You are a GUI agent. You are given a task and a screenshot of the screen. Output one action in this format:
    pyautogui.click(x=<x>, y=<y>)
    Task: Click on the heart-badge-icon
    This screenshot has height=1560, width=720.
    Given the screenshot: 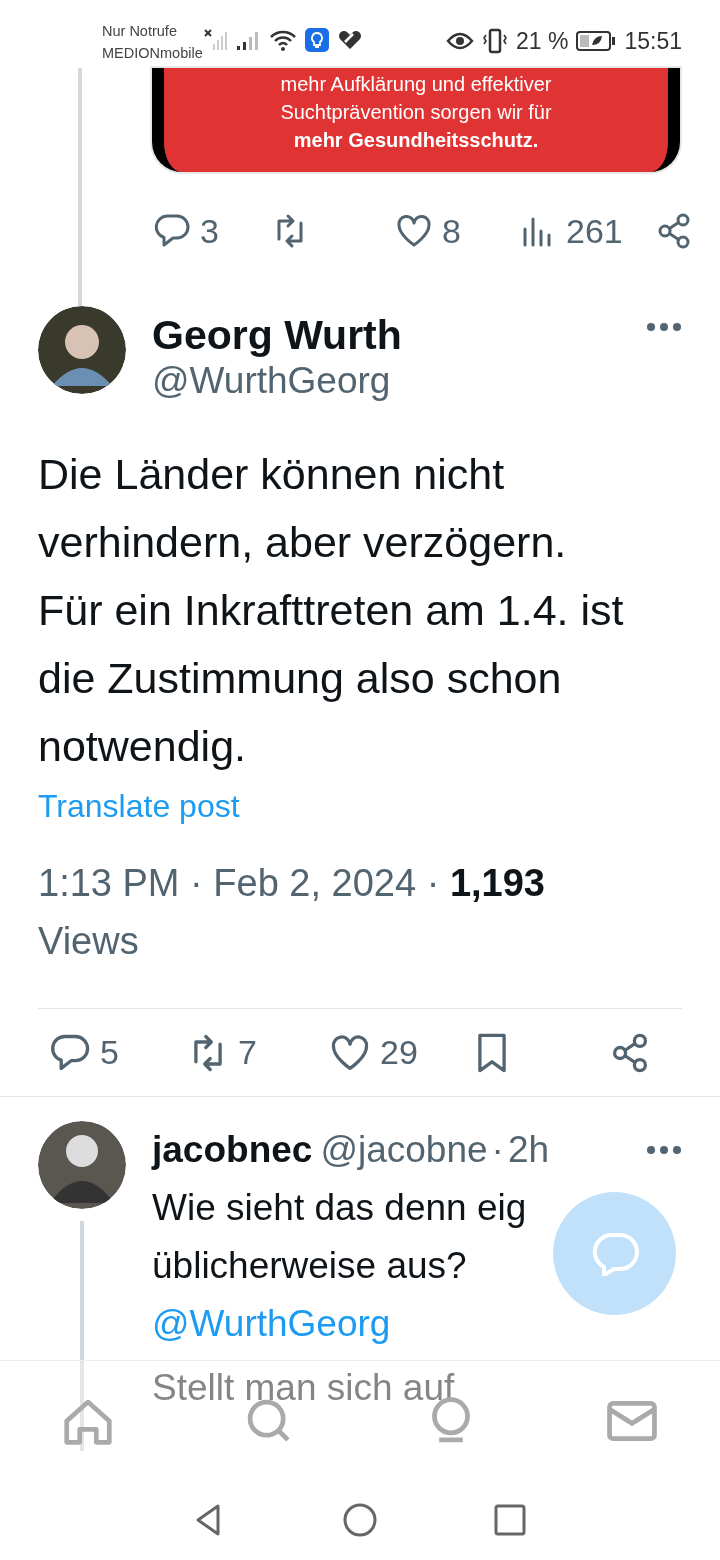 What is the action you would take?
    pyautogui.click(x=349, y=40)
    